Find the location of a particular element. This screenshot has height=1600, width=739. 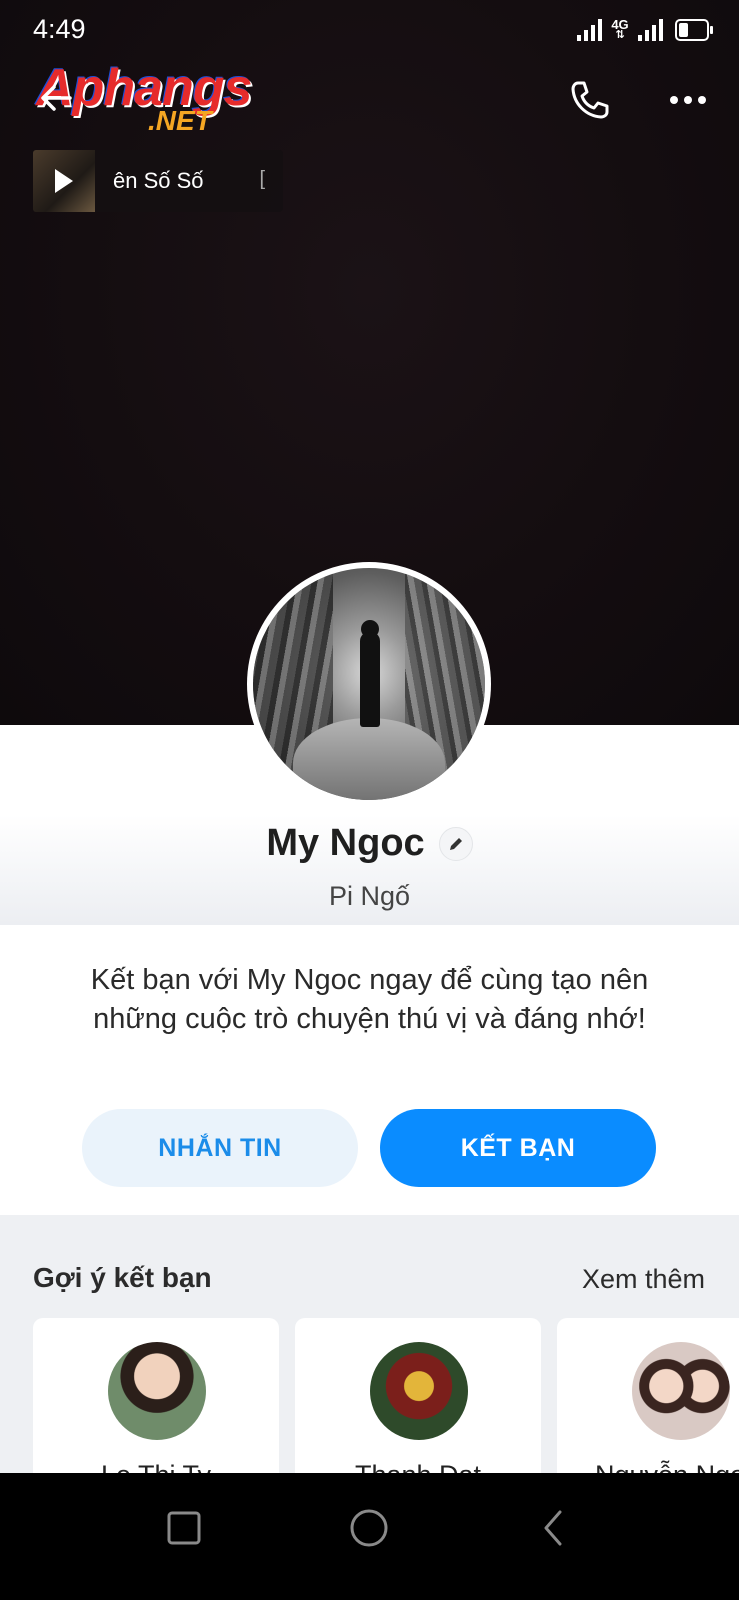

music-title: ên Số Số is located at coordinates (158, 180).